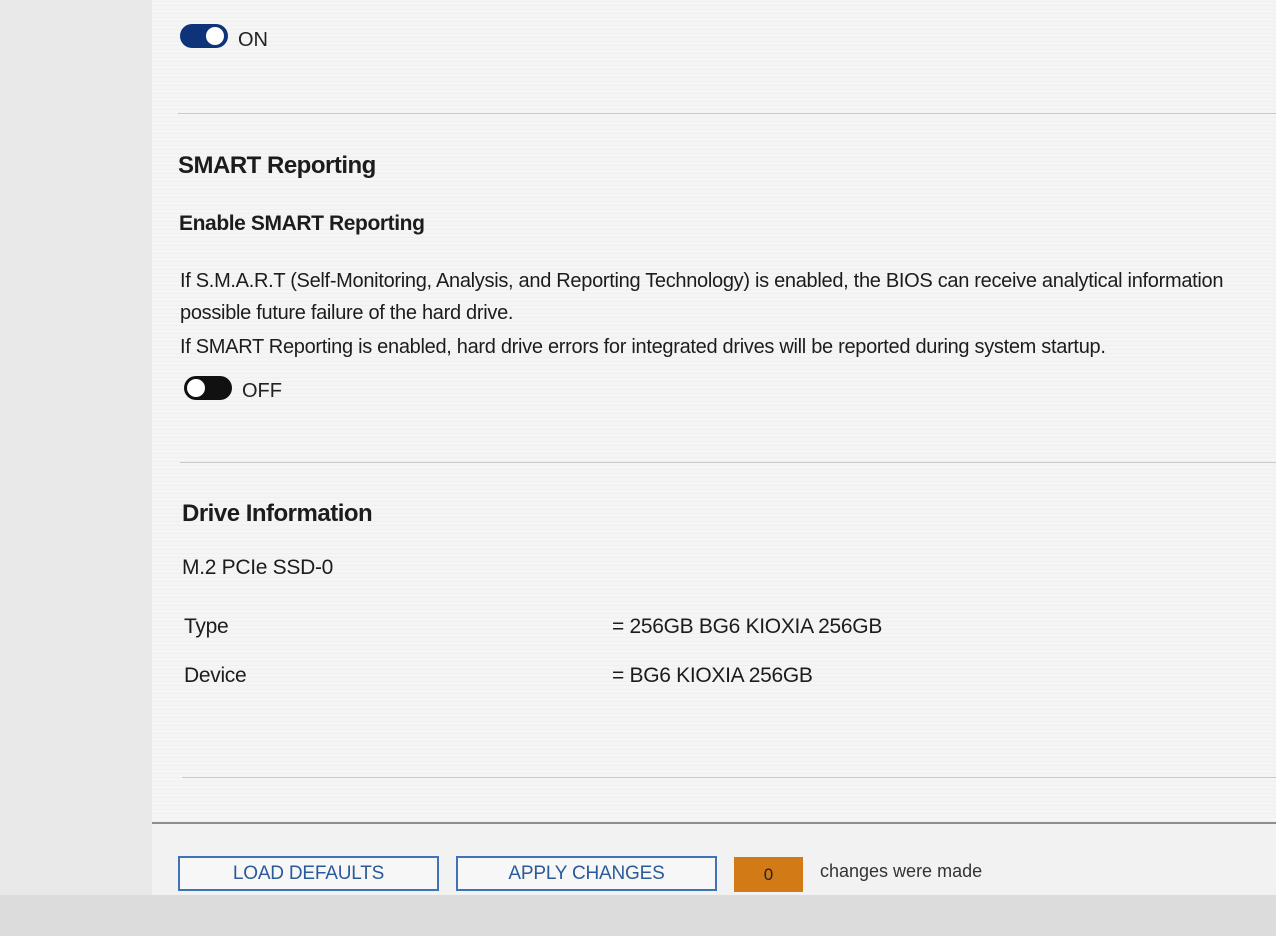  What do you see at coordinates (308, 873) in the screenshot?
I see `load-defaults-button: LOAD DEFAULTS` at bounding box center [308, 873].